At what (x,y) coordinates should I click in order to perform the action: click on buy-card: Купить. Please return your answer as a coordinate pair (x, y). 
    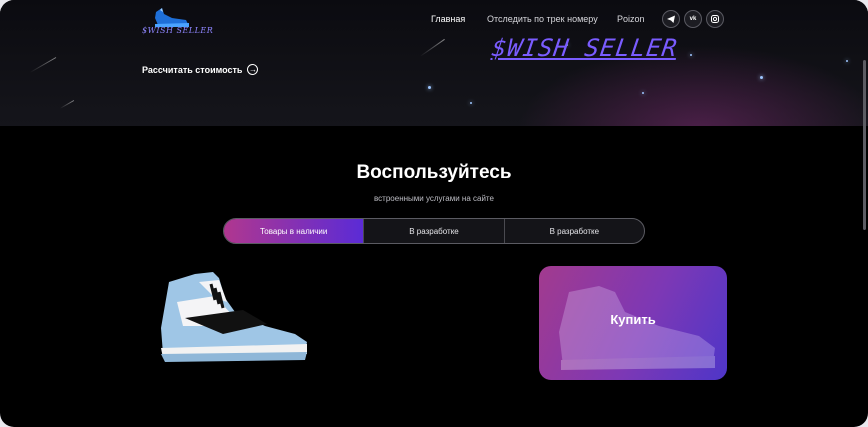
    Looking at the image, I should click on (633, 323).